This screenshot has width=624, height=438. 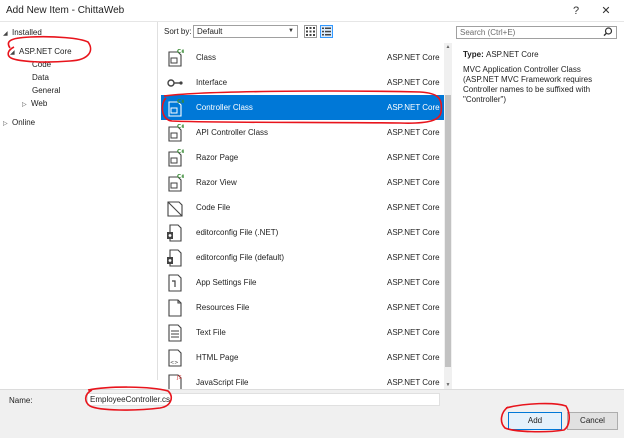 What do you see at coordinates (22, 32) in the screenshot?
I see `tree-node-installed: ◢ Installed` at bounding box center [22, 32].